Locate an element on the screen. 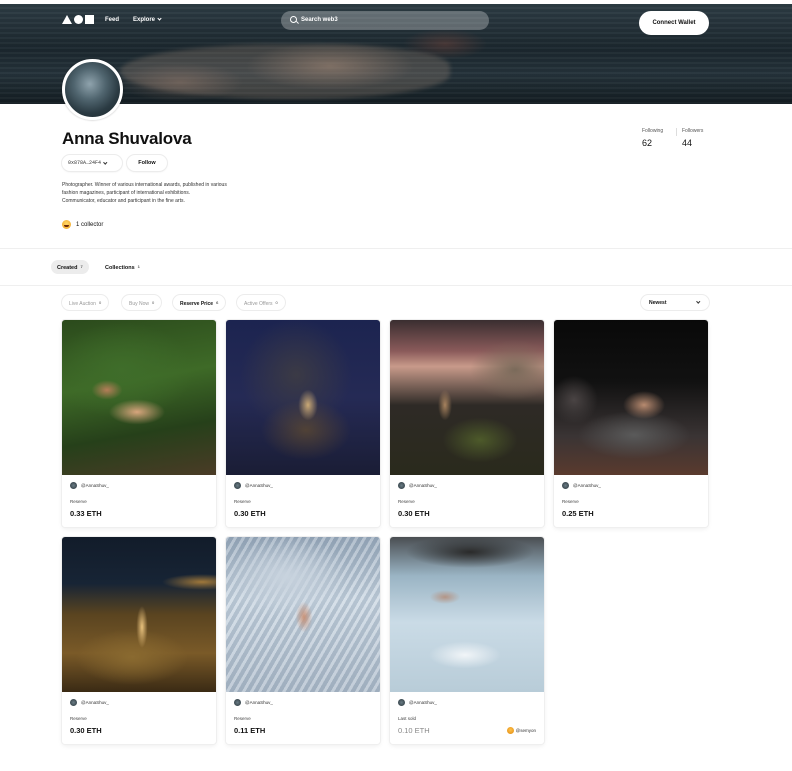 The height and width of the screenshot is (771, 792). search-icon is located at coordinates (293, 19).